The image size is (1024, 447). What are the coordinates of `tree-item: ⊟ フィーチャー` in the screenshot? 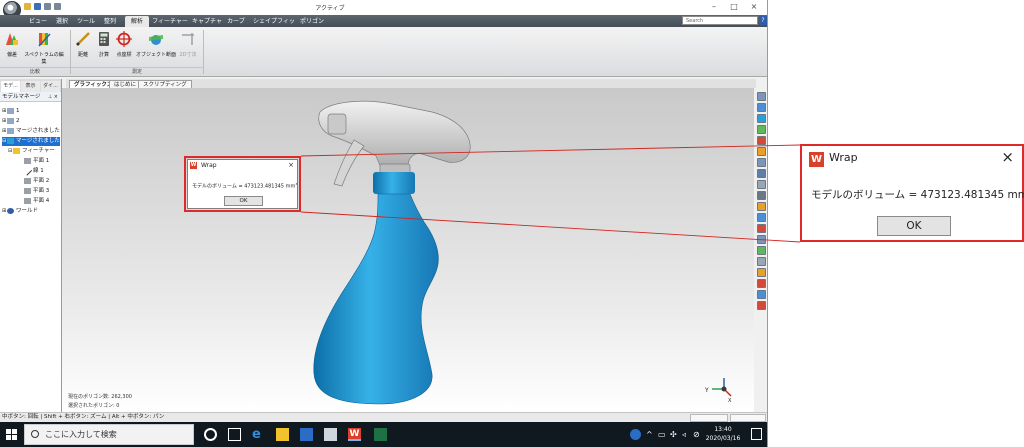 It's located at (31, 151).